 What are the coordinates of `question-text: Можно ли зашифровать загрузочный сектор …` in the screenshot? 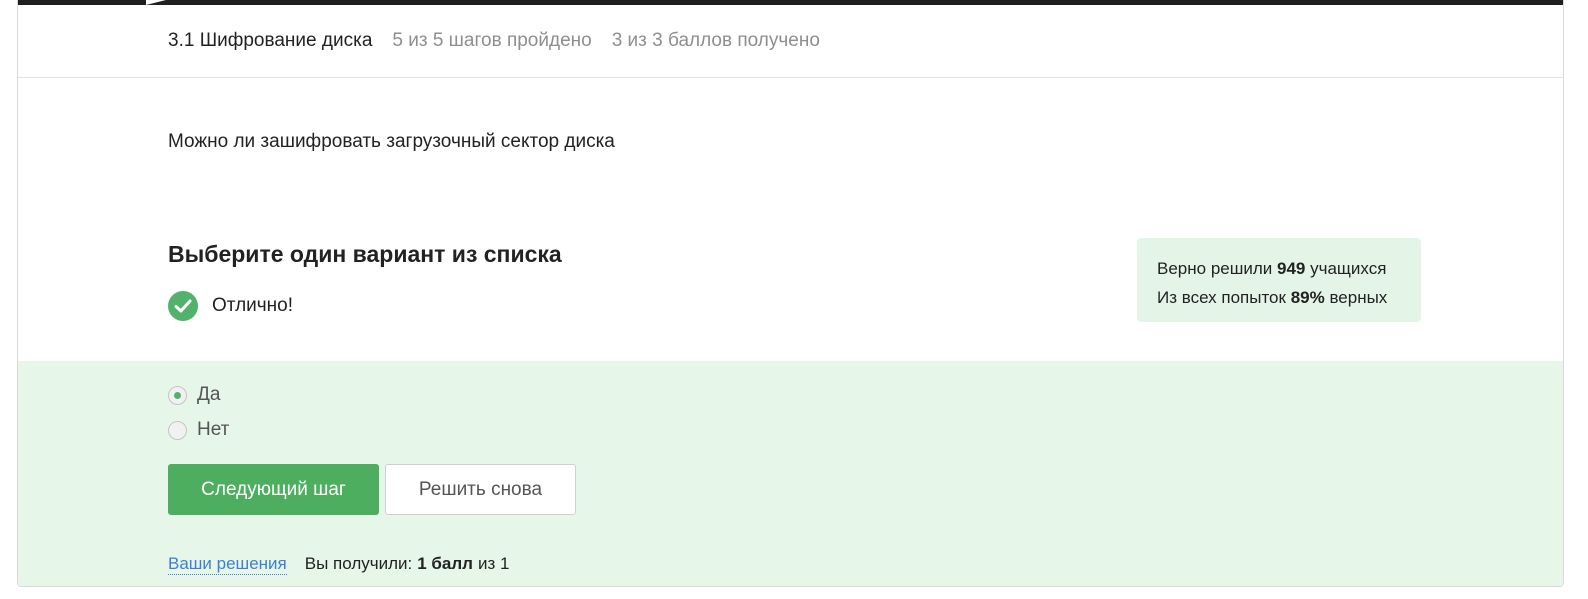 It's located at (391, 141).